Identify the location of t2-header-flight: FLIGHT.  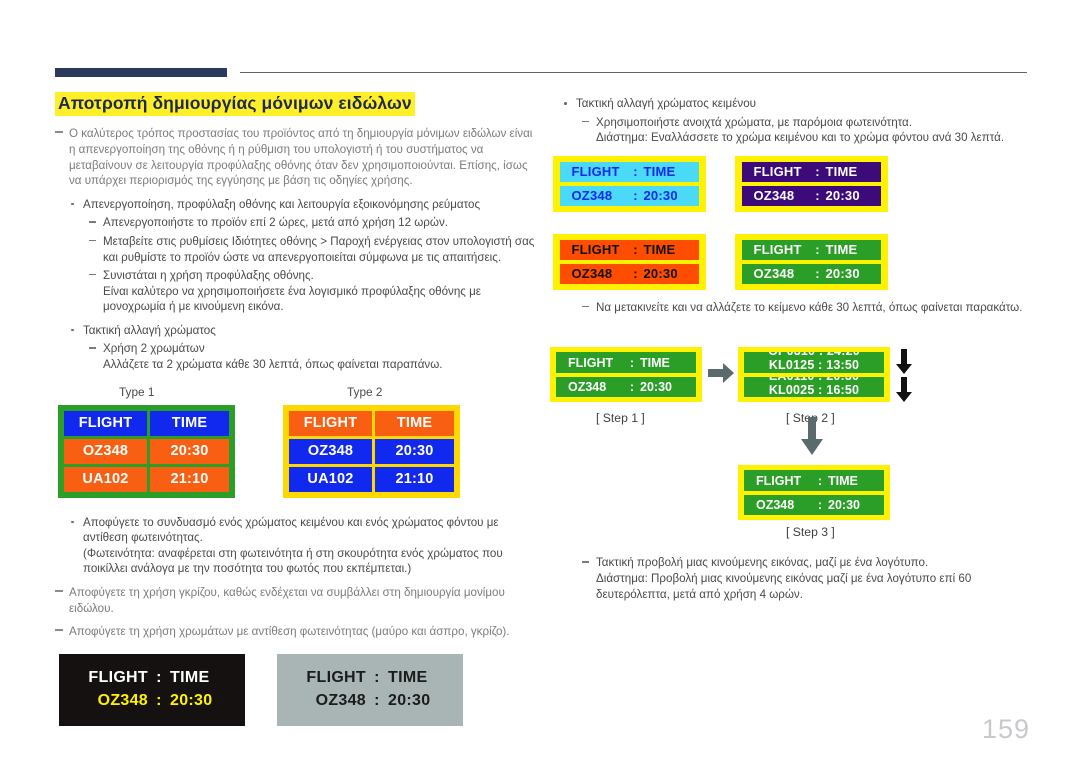
(330, 423).